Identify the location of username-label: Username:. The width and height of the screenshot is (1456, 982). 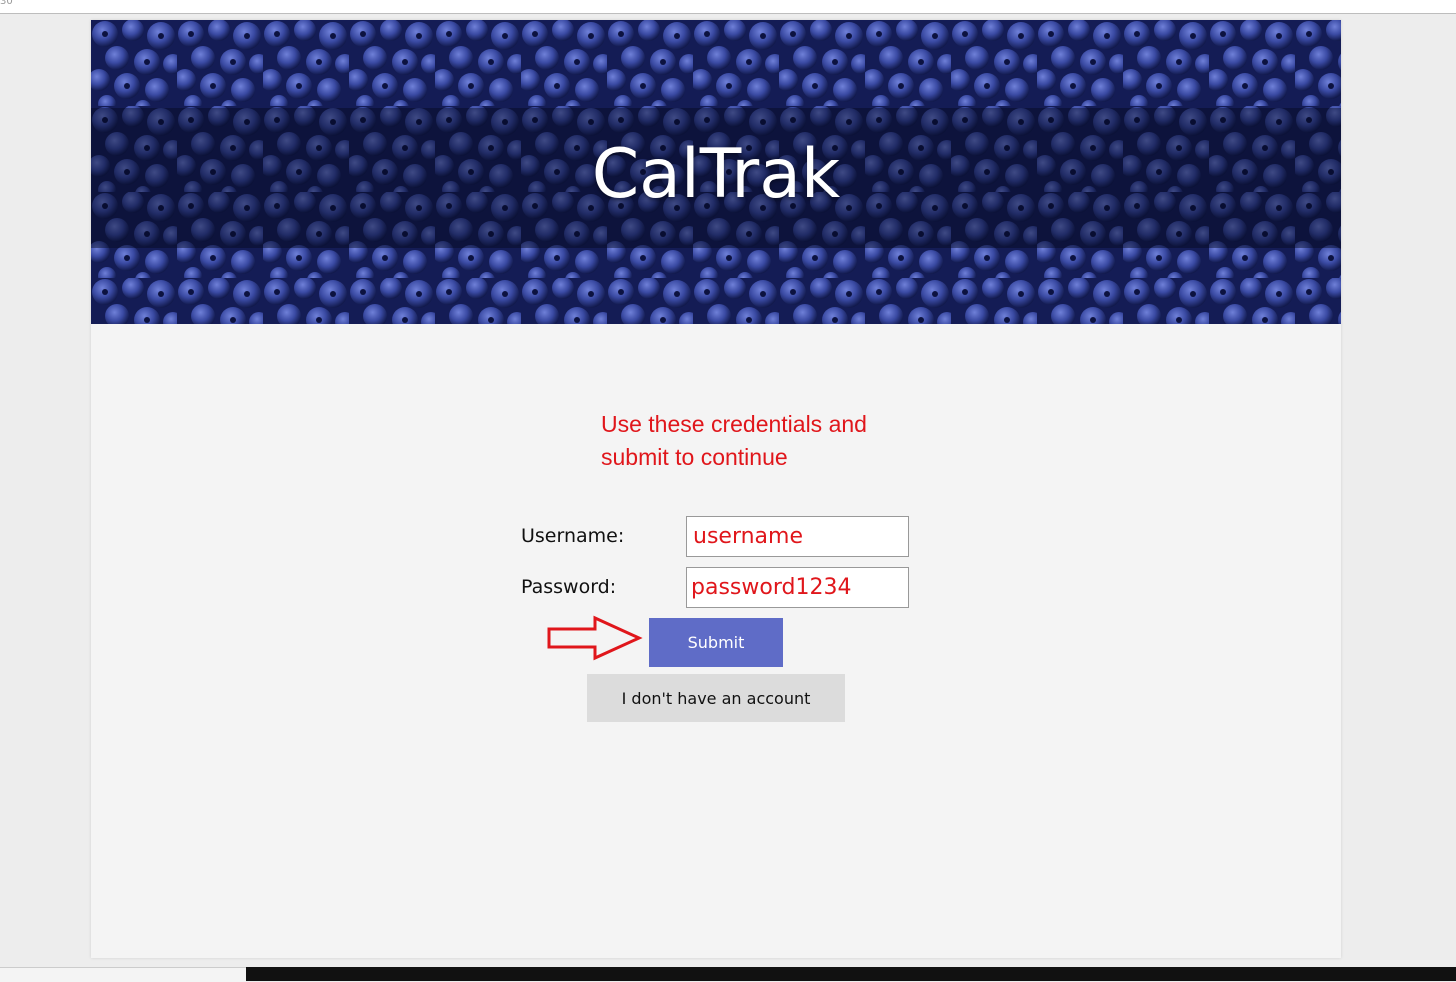
(573, 536).